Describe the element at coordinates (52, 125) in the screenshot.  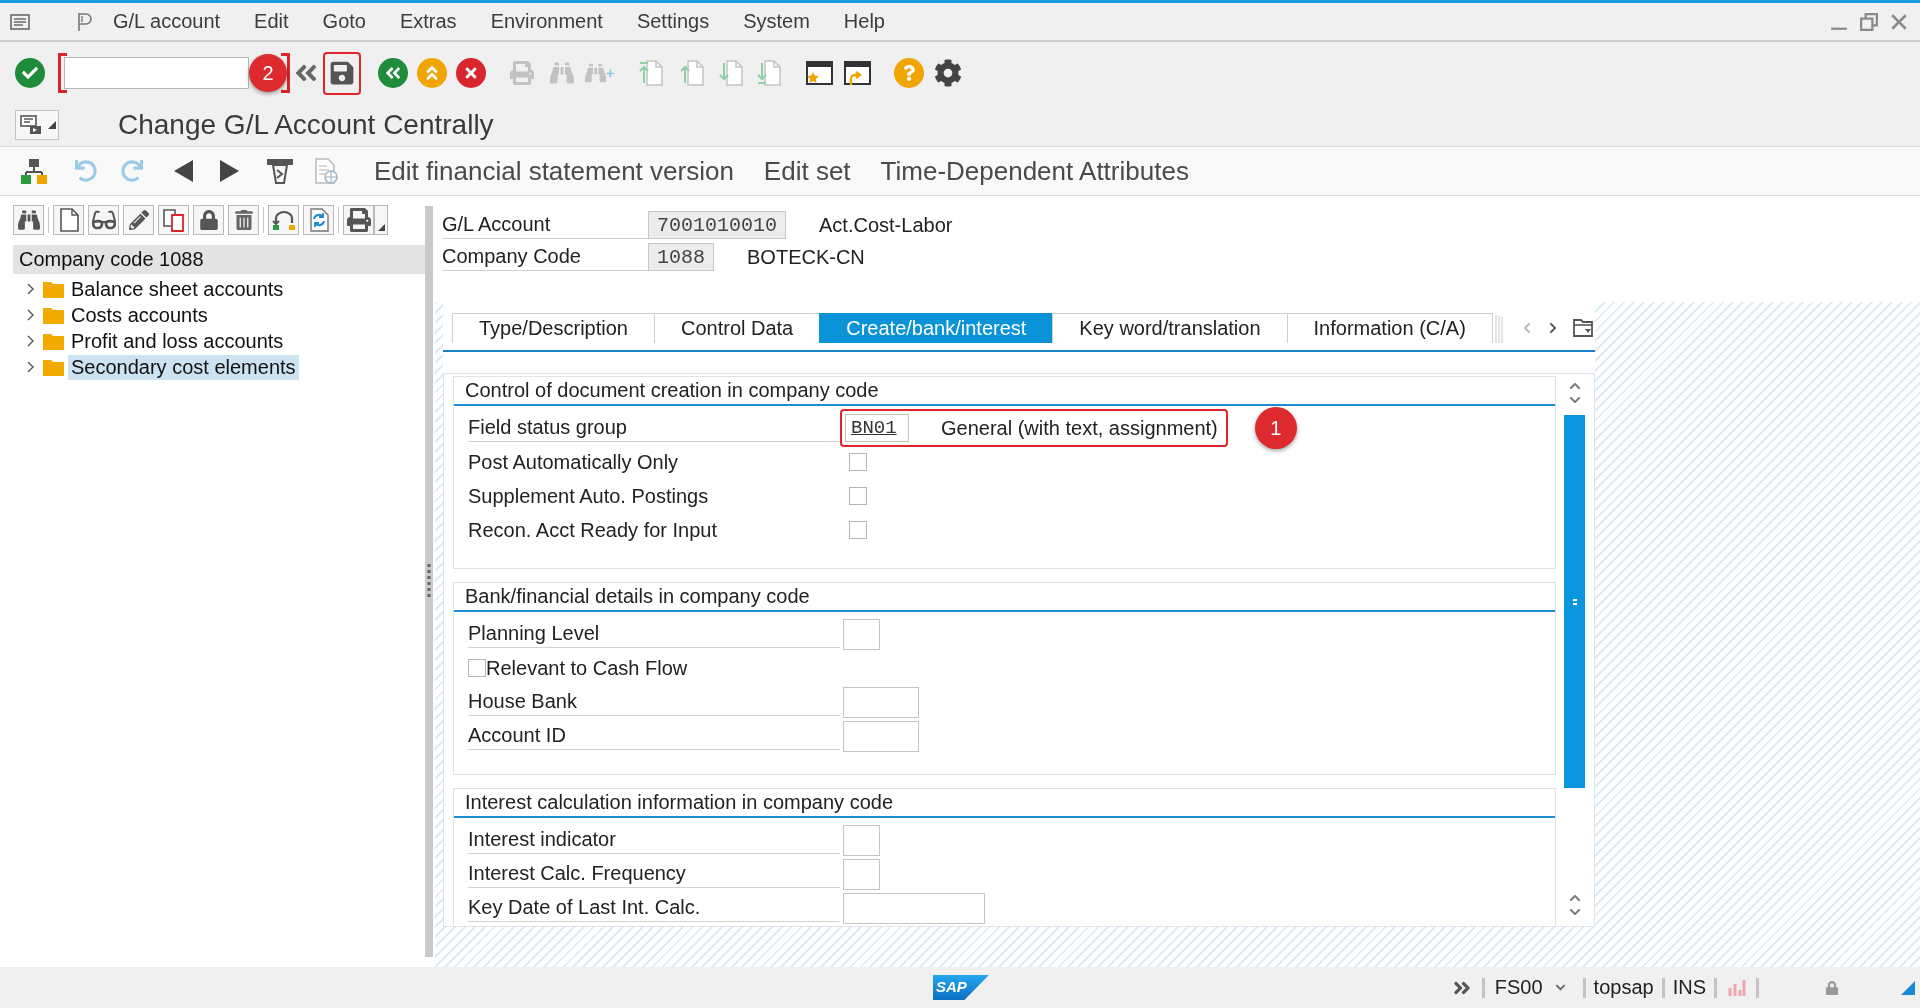
I see `dropdown-triangle-icon` at that location.